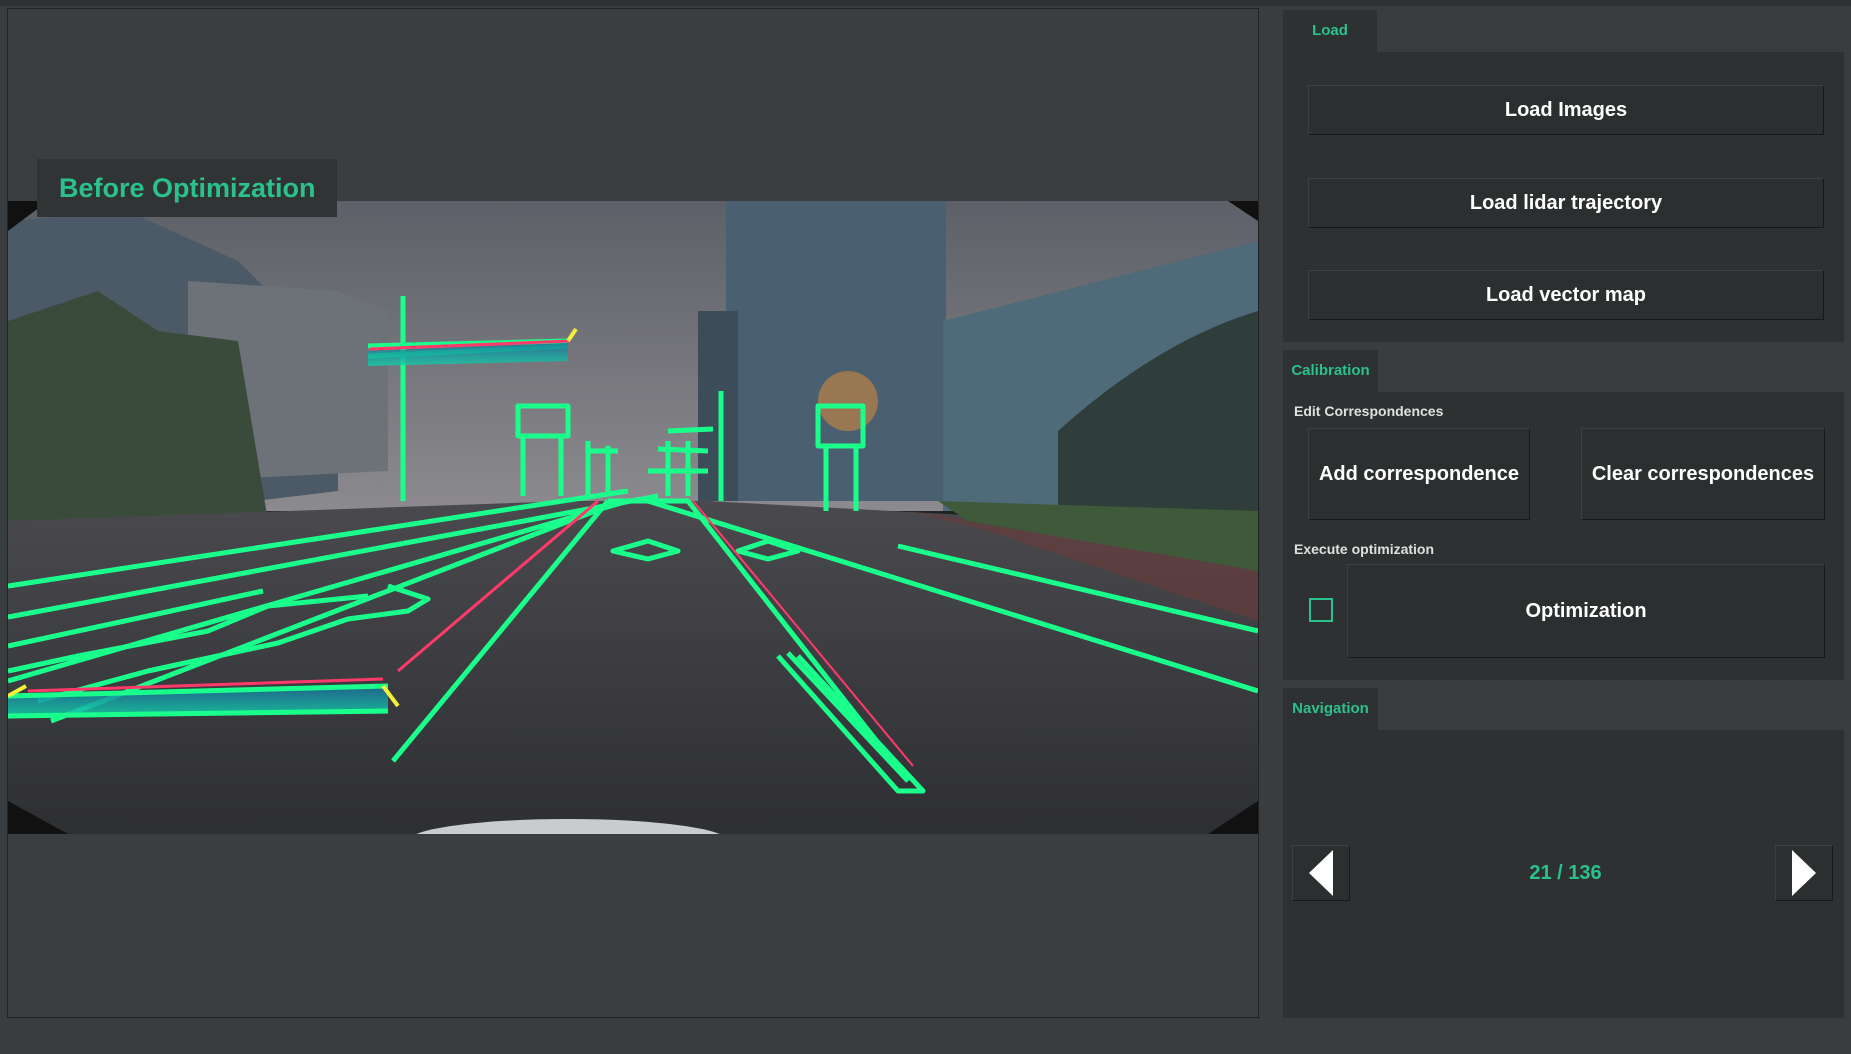 The height and width of the screenshot is (1054, 1851). What do you see at coordinates (836, 351) in the screenshot?
I see `tower` at bounding box center [836, 351].